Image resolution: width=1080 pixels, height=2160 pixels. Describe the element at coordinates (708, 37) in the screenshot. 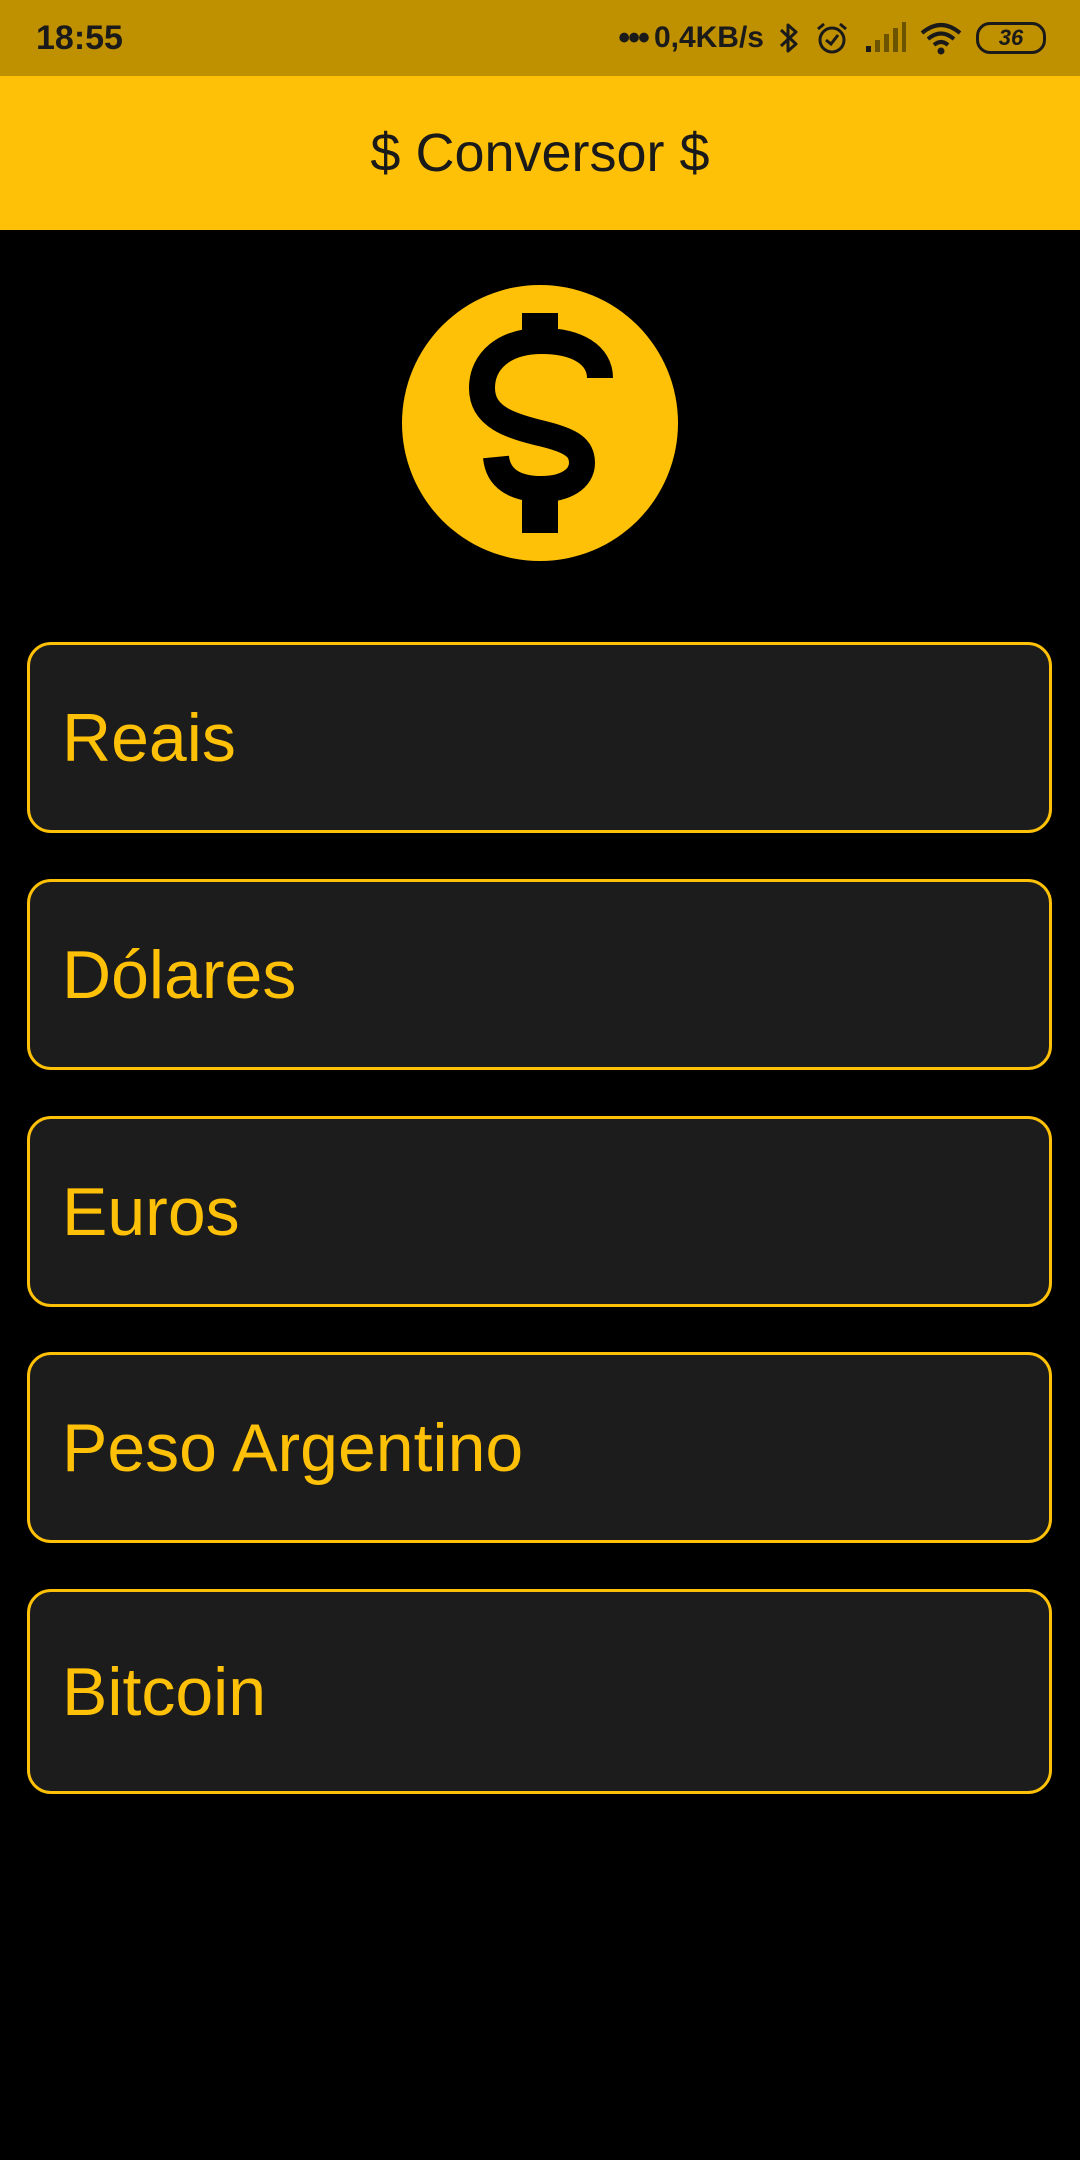

I see `network-speed: 0,4KB/s` at that location.